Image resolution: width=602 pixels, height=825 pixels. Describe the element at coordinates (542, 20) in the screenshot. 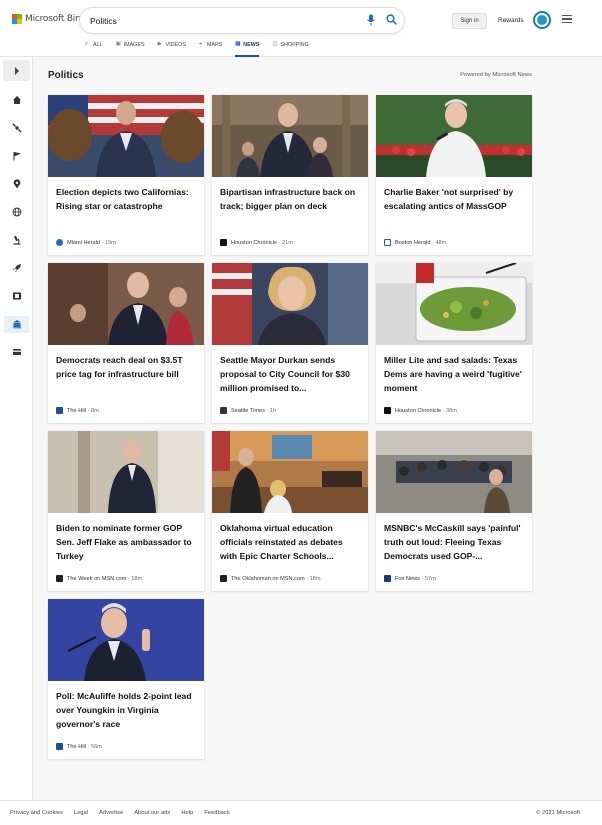

I see `rewards-medal-icon` at that location.